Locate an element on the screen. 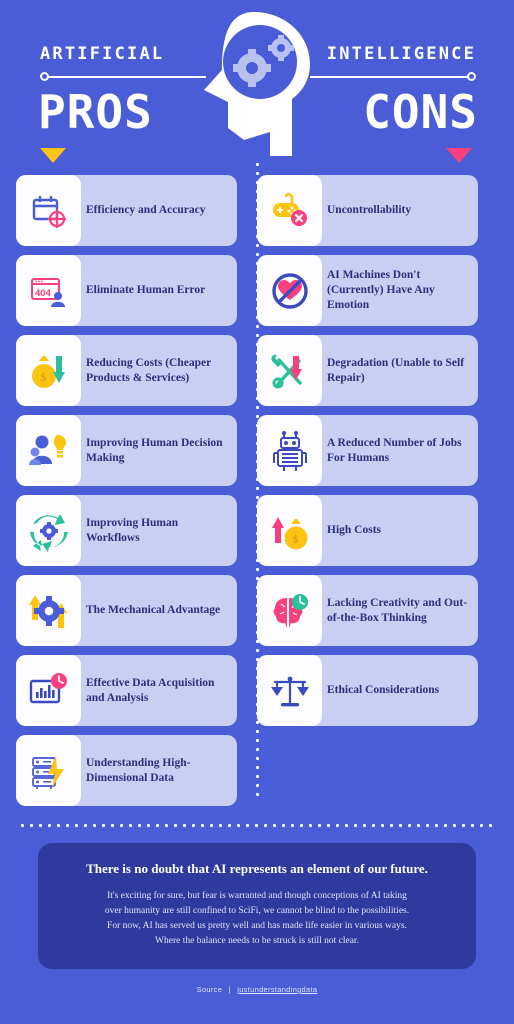 The width and height of the screenshot is (514, 1024). list-item: Effective Data Acquisition and Analysis is located at coordinates (126, 690).